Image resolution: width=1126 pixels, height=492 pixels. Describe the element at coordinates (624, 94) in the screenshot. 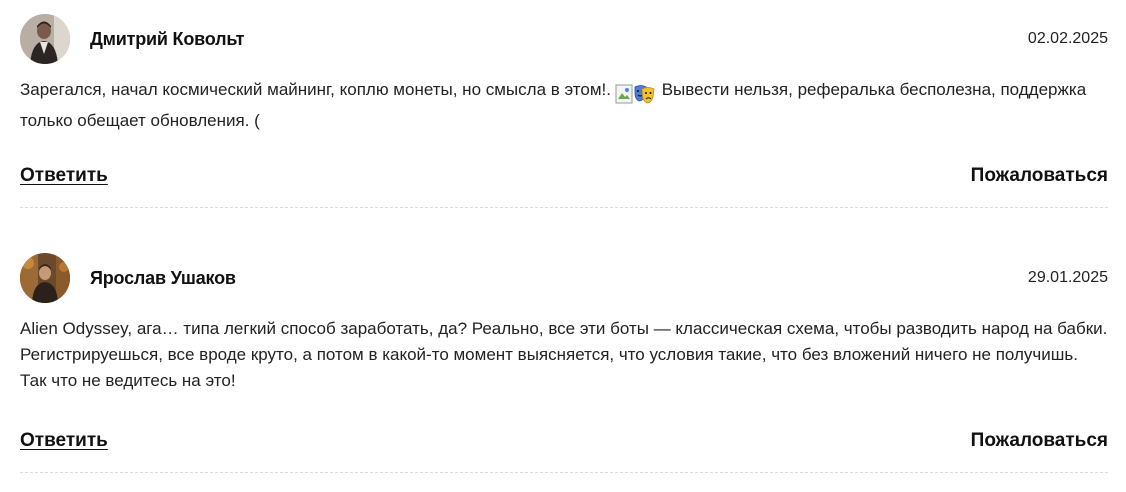

I see `broken-image-icon` at that location.